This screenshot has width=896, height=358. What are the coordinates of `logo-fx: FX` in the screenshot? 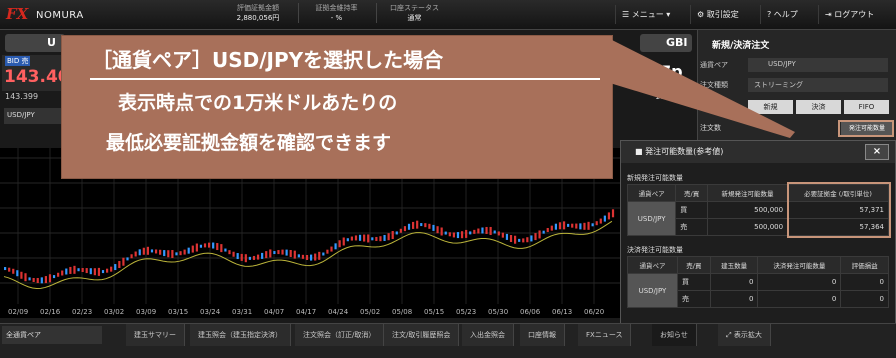 It's located at (17, 14).